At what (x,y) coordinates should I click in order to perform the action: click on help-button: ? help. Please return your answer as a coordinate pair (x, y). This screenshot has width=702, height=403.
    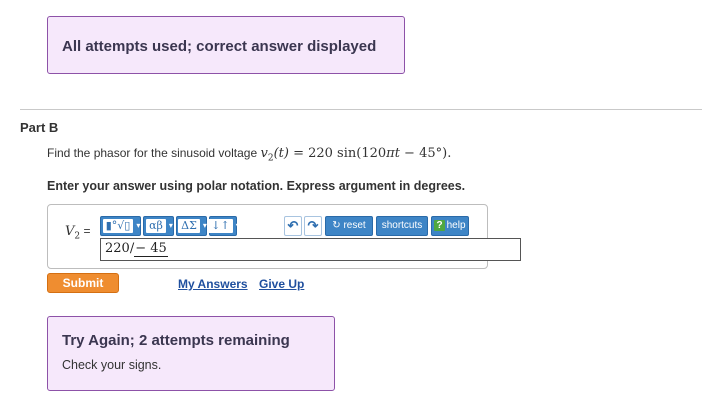
    Looking at the image, I should click on (450, 226).